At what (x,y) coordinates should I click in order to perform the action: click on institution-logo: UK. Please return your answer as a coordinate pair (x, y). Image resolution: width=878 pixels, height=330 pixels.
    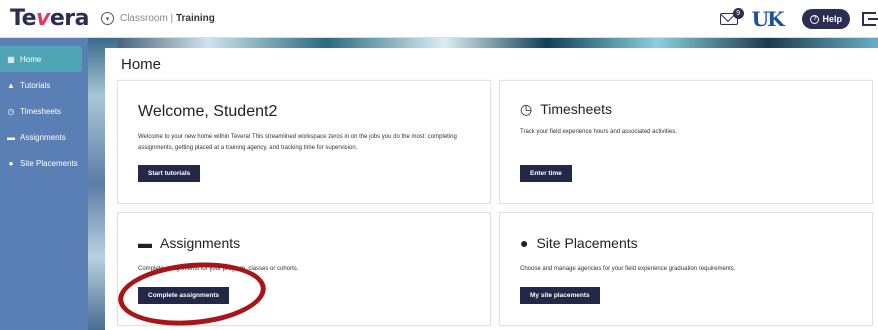
    Looking at the image, I should click on (768, 19).